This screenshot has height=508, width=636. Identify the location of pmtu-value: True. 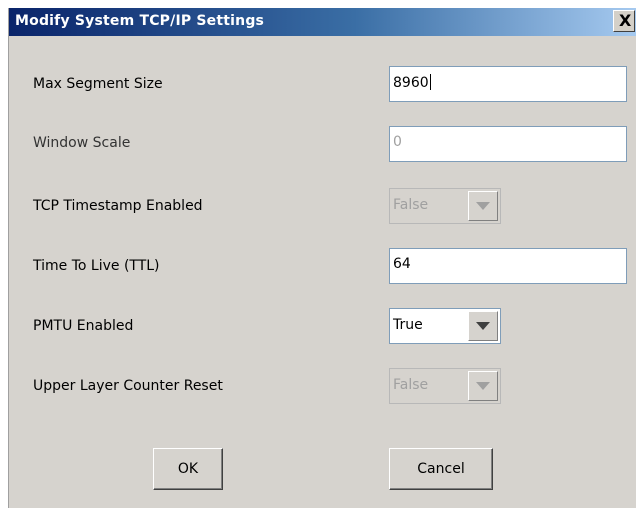
(408, 325).